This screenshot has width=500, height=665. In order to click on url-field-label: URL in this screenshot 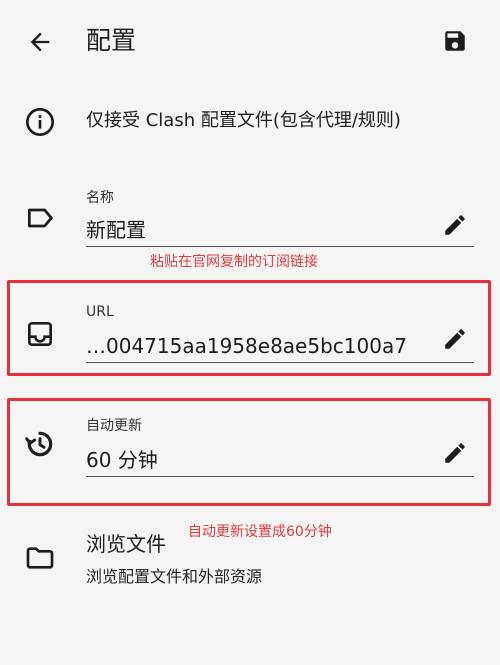, I will do `click(100, 312)`.